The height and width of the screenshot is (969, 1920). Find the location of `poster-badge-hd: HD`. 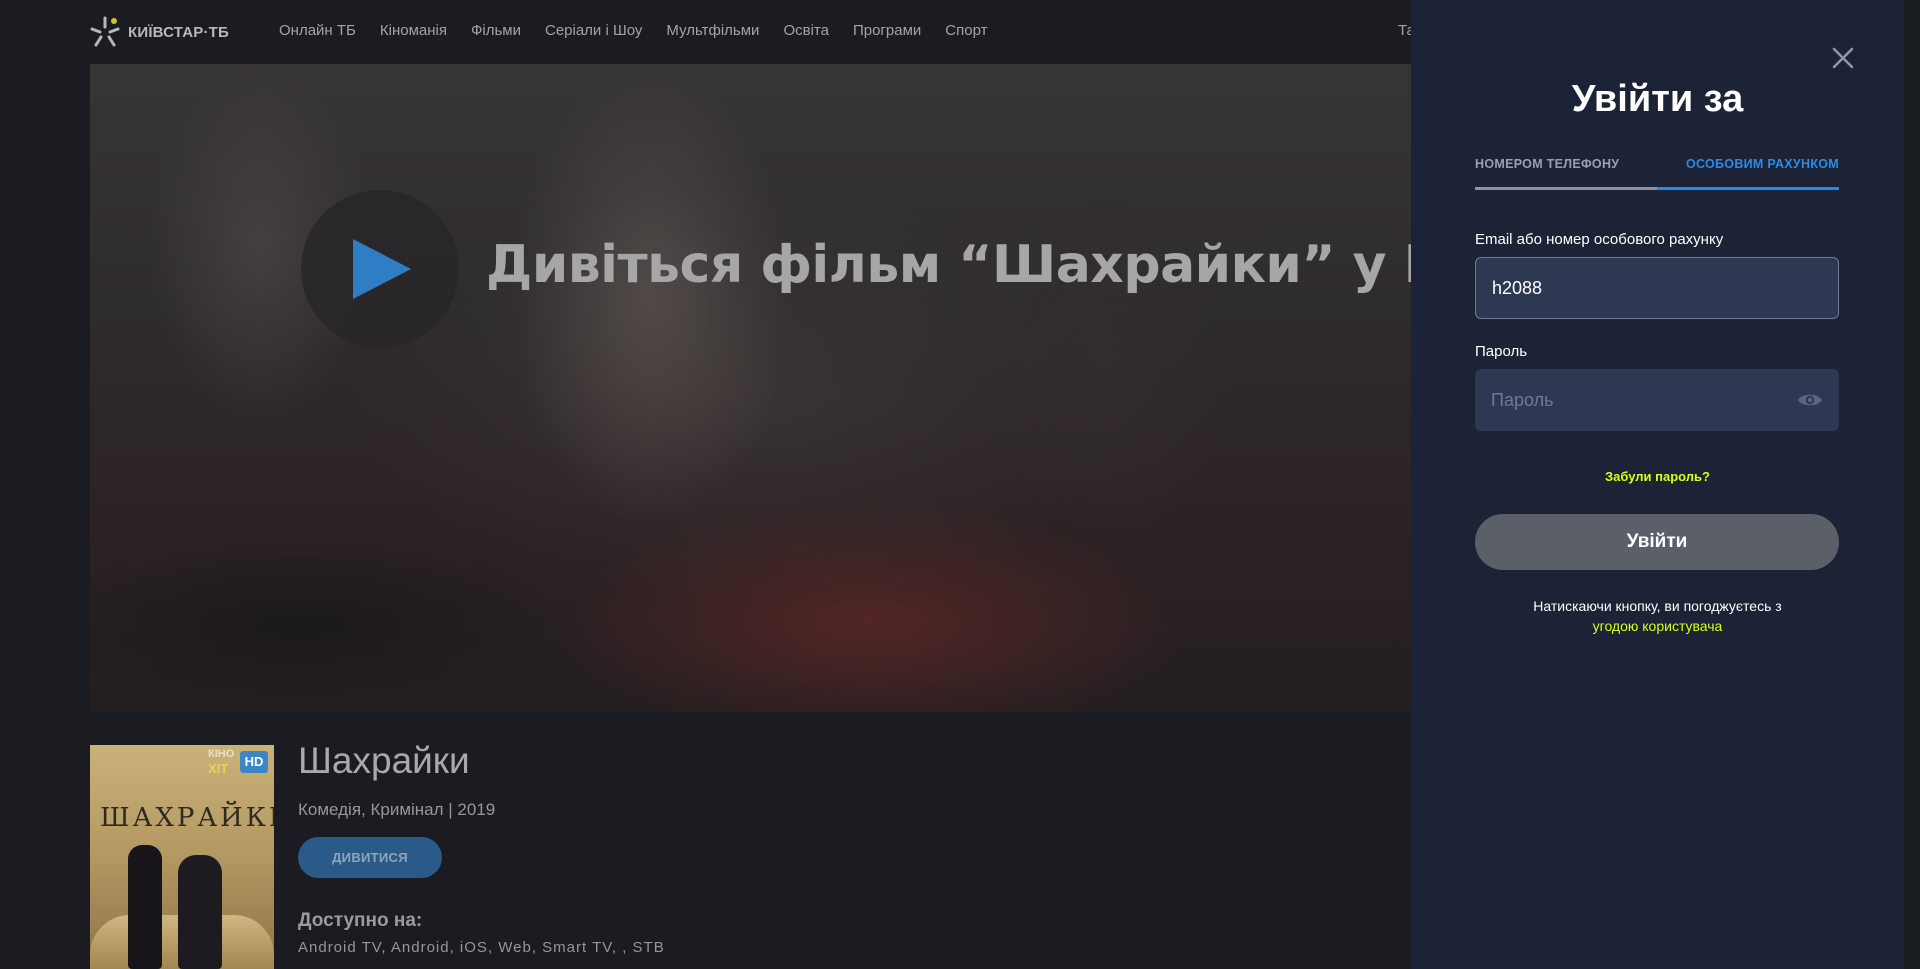

poster-badge-hd: HD is located at coordinates (254, 762).